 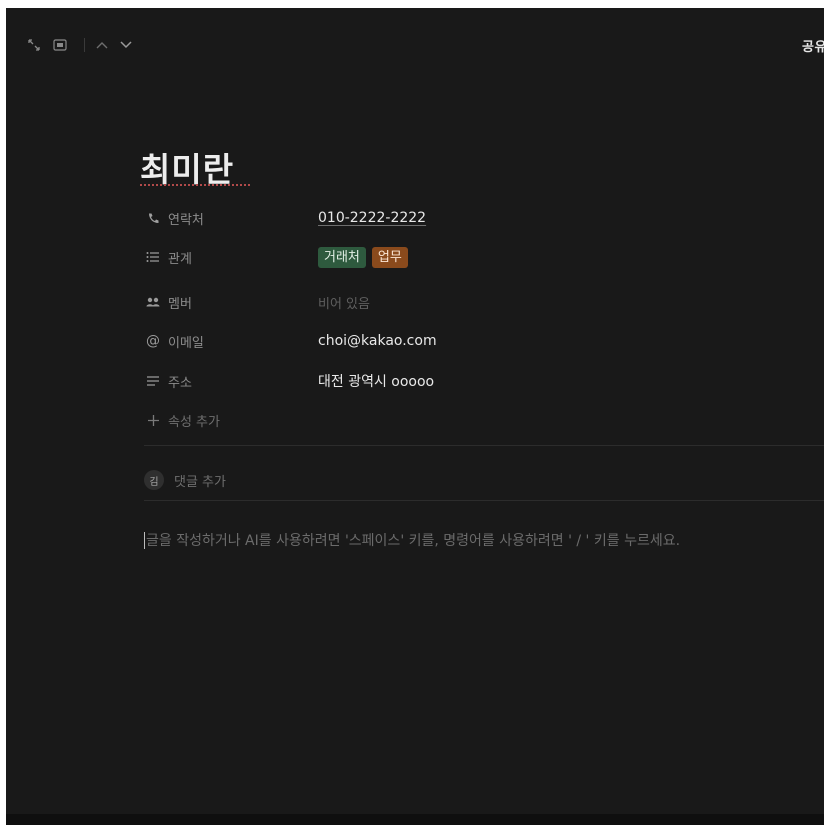 I want to click on comments-divider, so click(x=484, y=500).